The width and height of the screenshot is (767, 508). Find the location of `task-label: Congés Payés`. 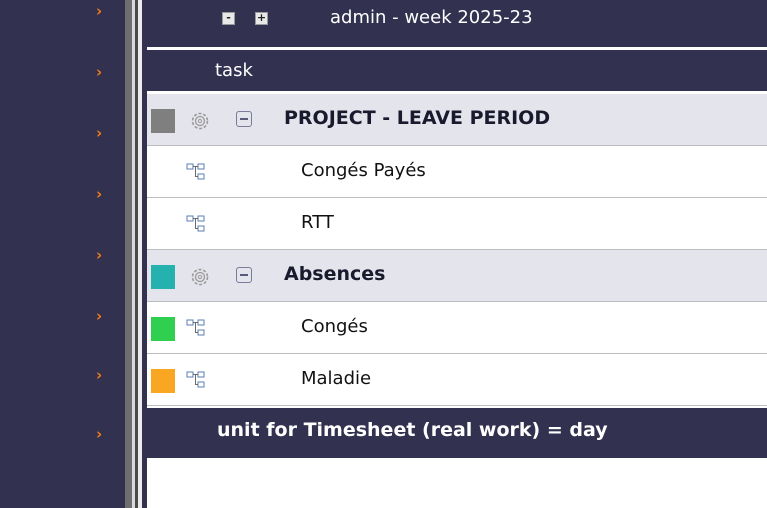

task-label: Congés Payés is located at coordinates (363, 170).